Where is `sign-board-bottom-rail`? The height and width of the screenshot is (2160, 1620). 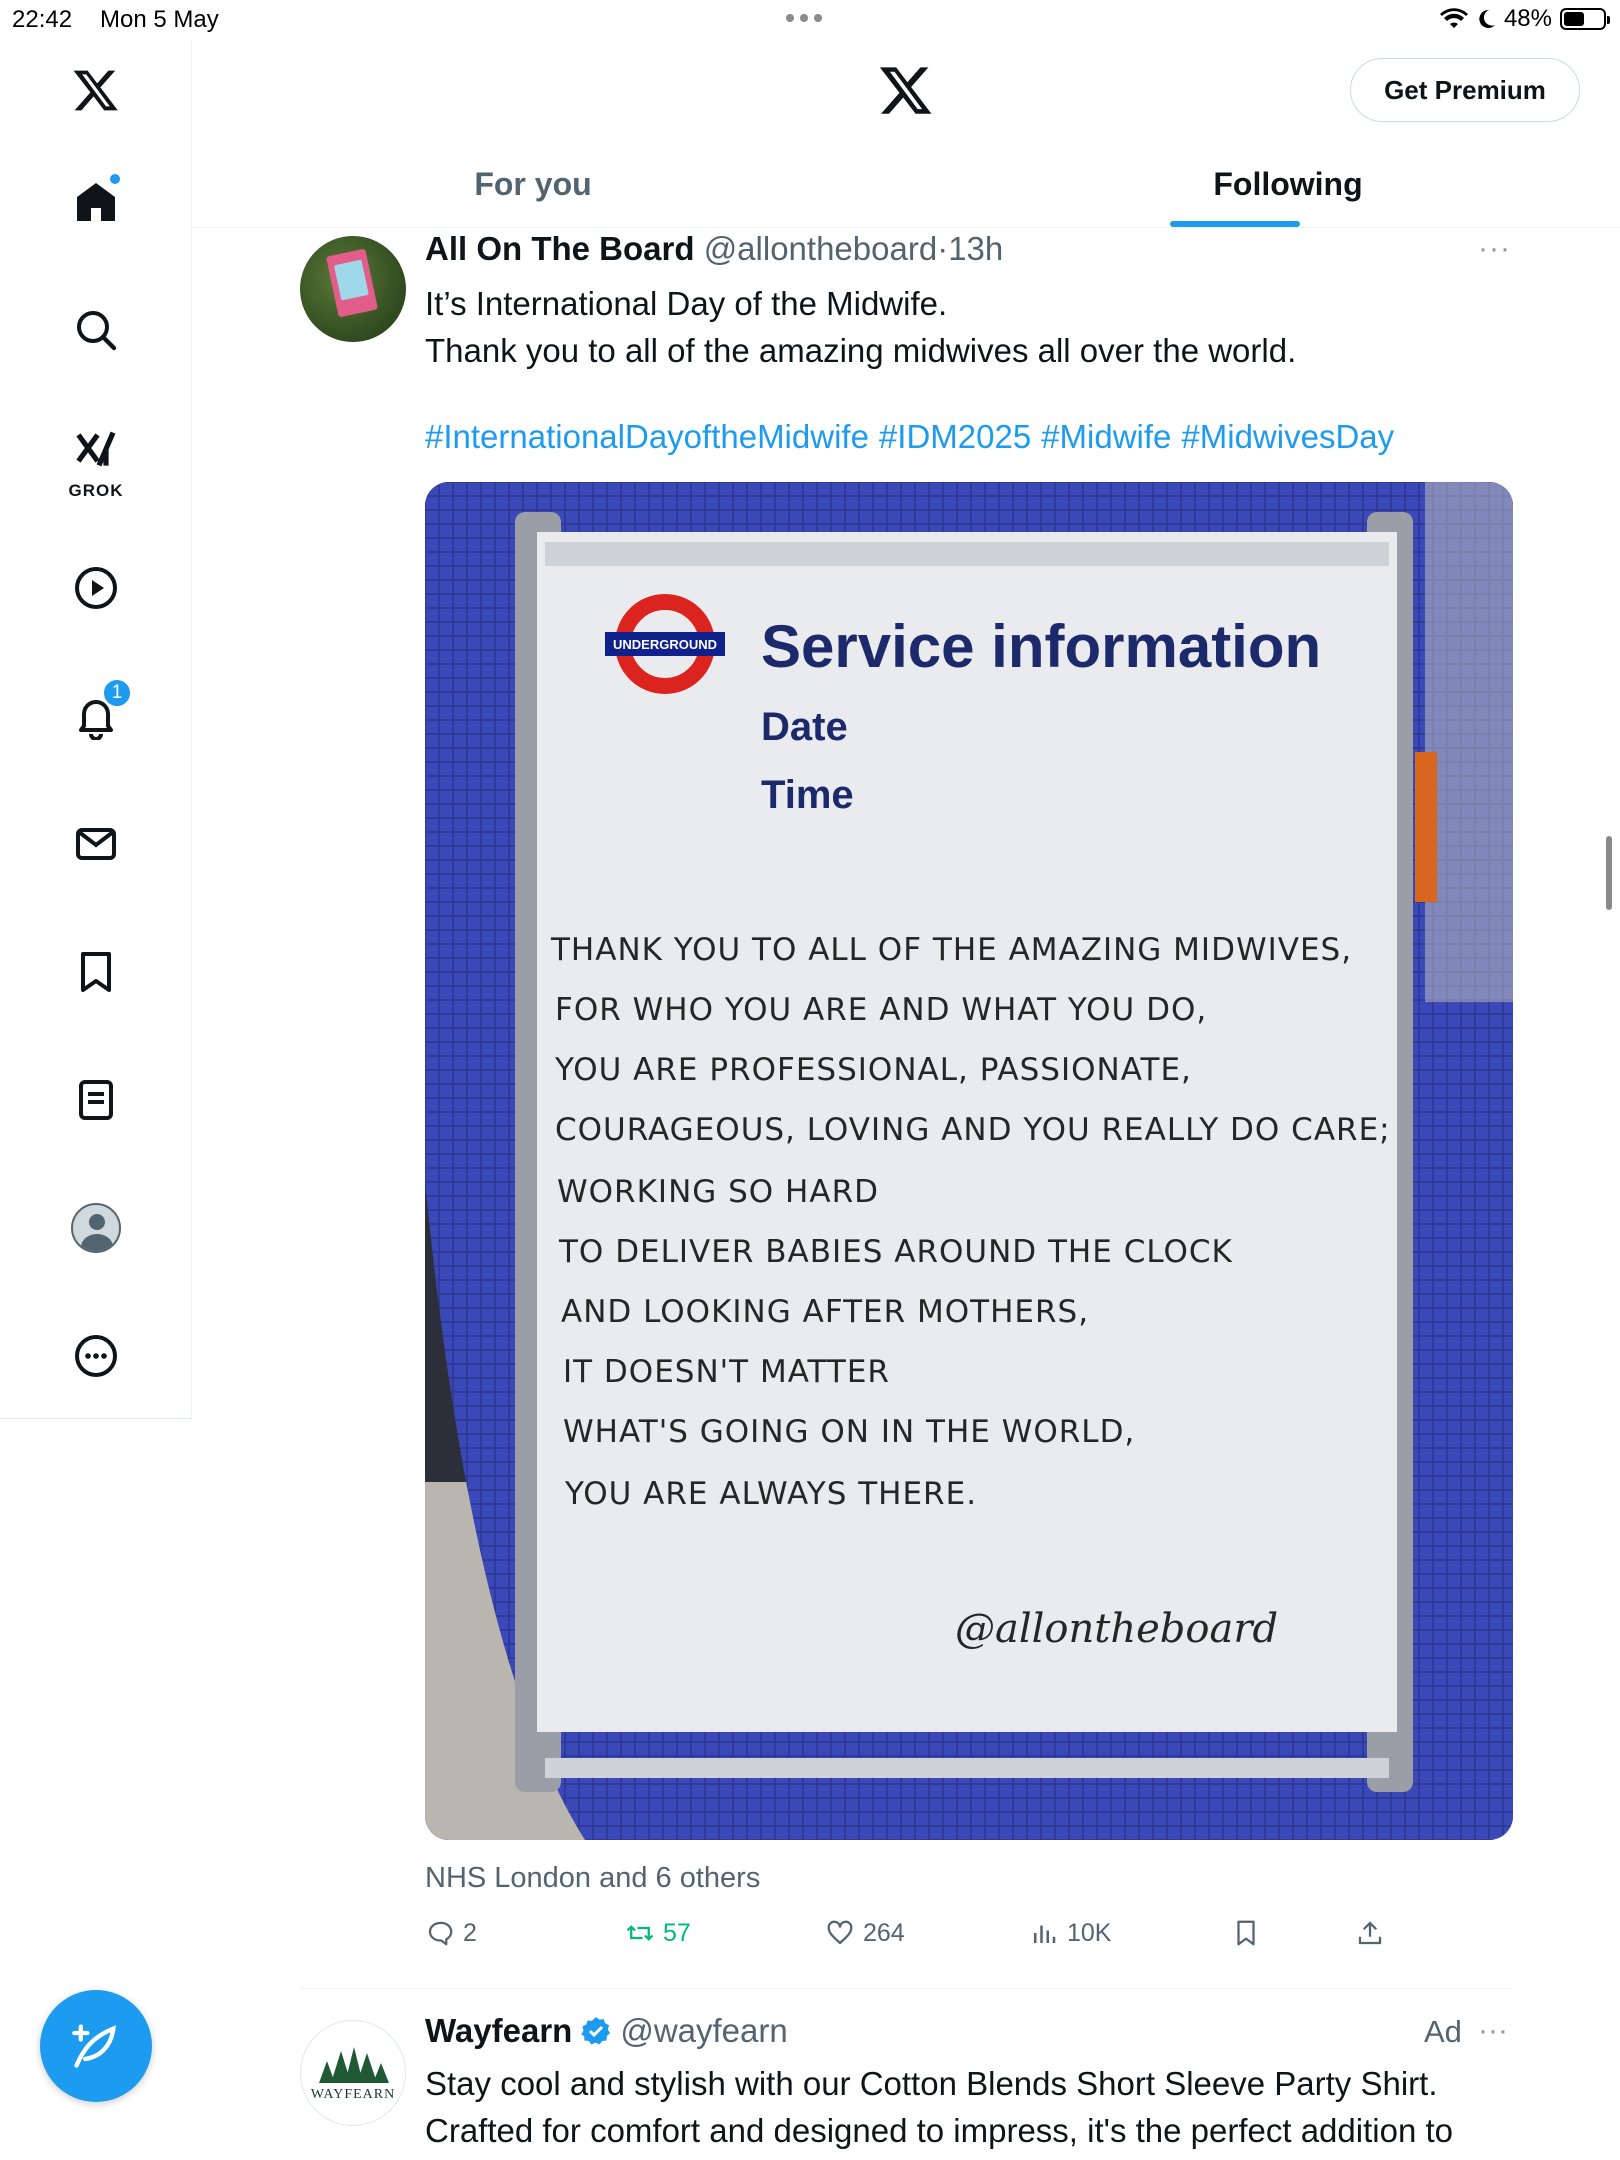
sign-board-bottom-rail is located at coordinates (967, 1768).